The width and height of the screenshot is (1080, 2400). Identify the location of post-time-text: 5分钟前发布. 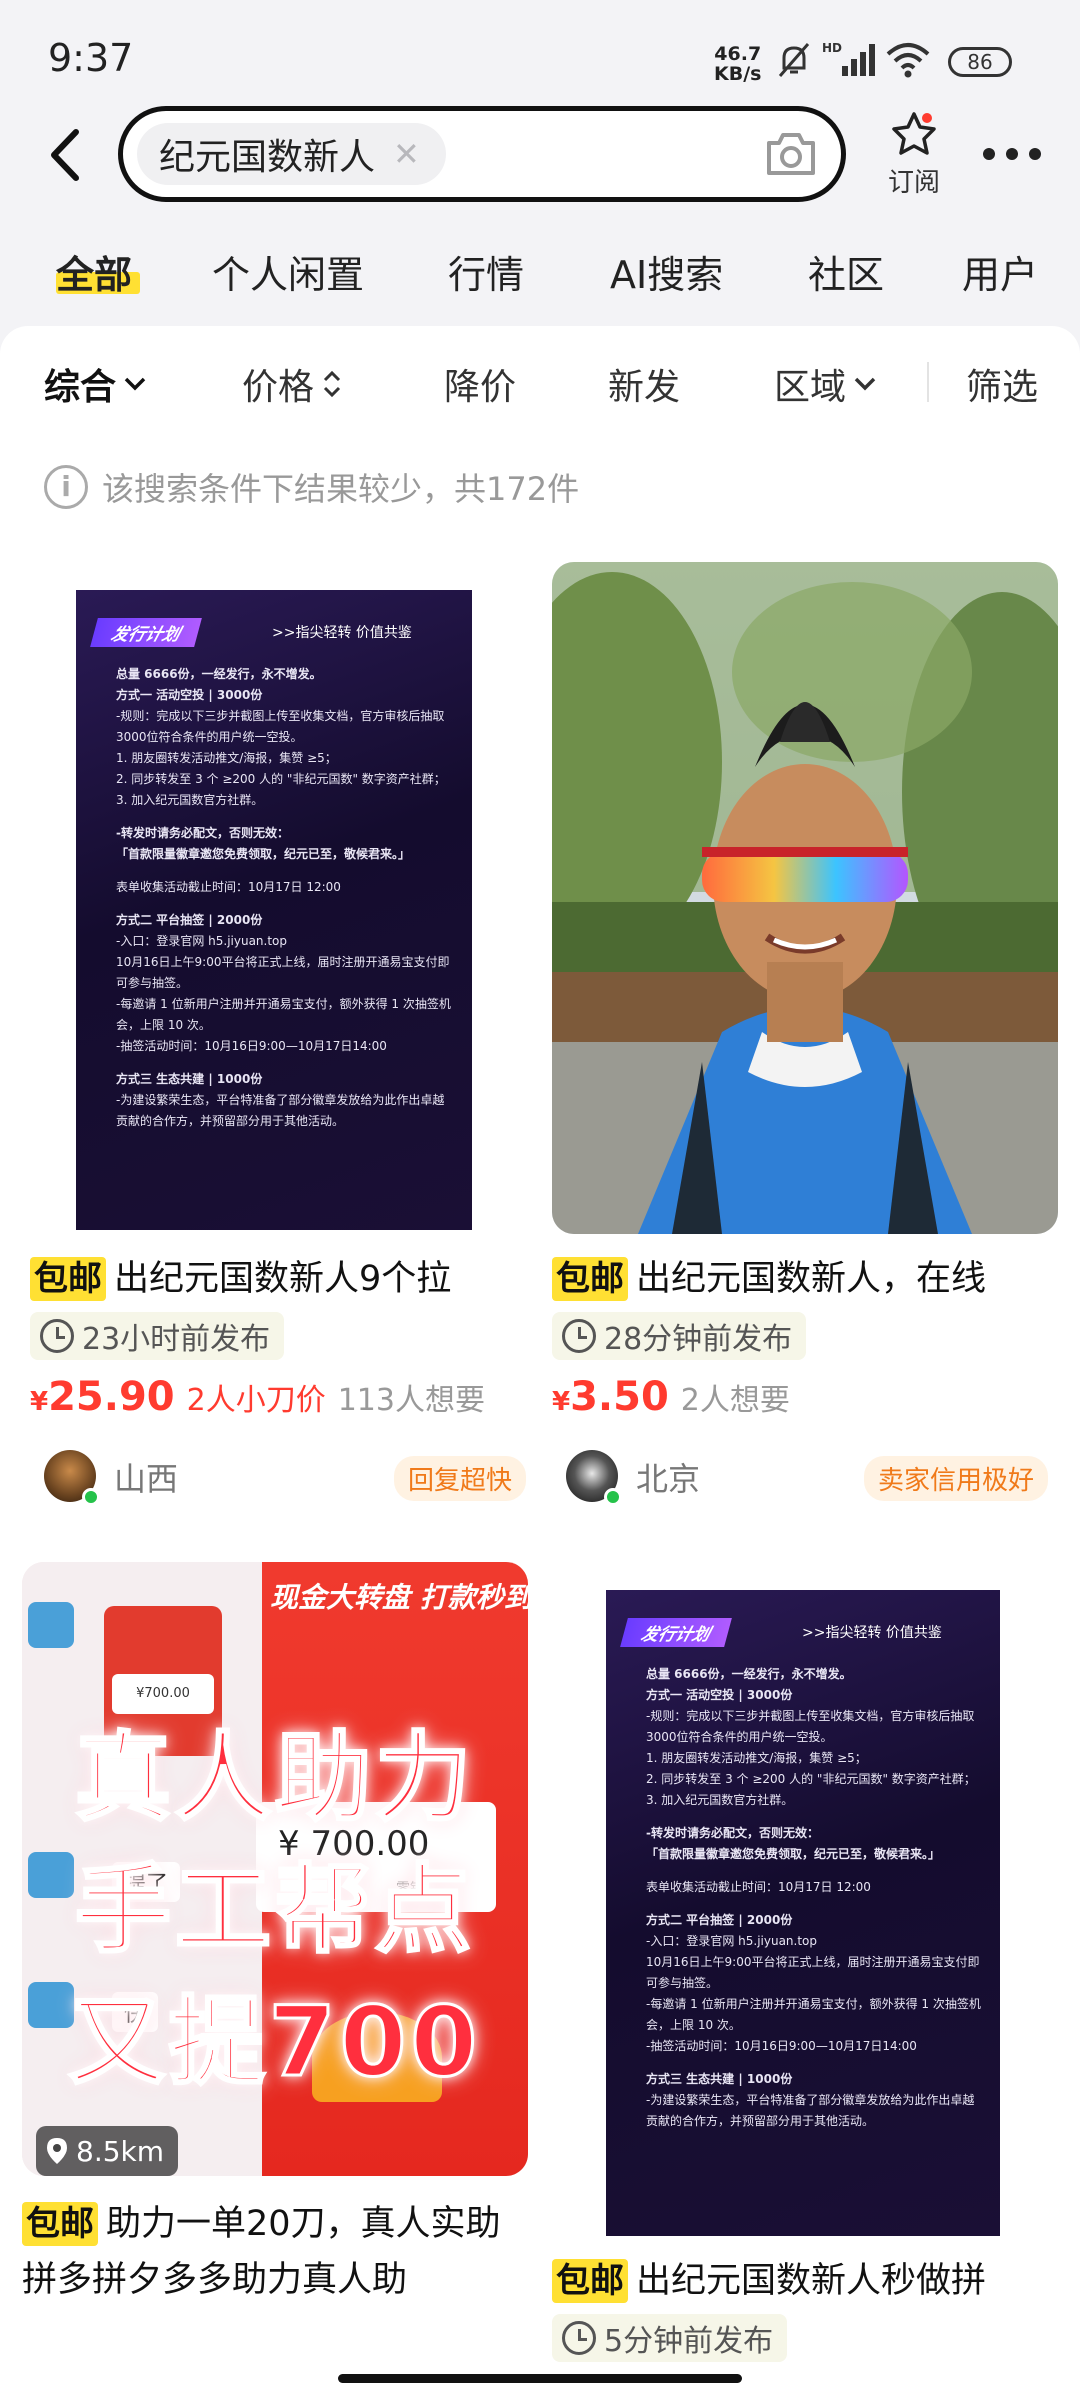
(689, 2341).